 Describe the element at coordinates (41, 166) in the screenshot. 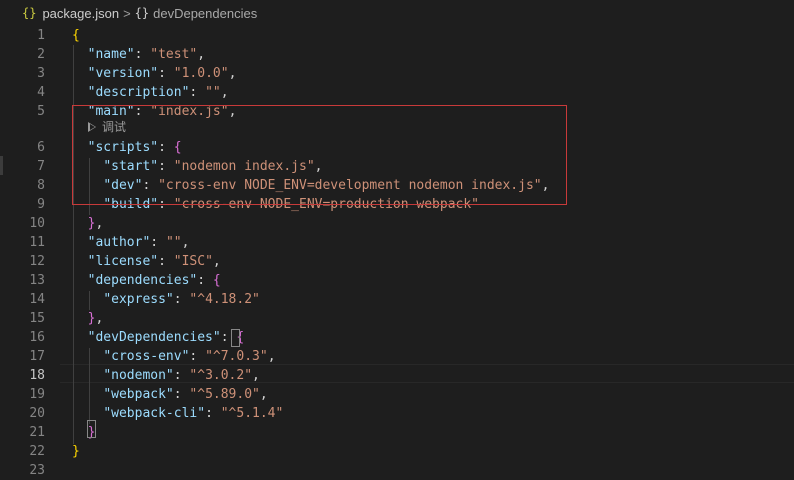

I see `line-number: 7` at that location.